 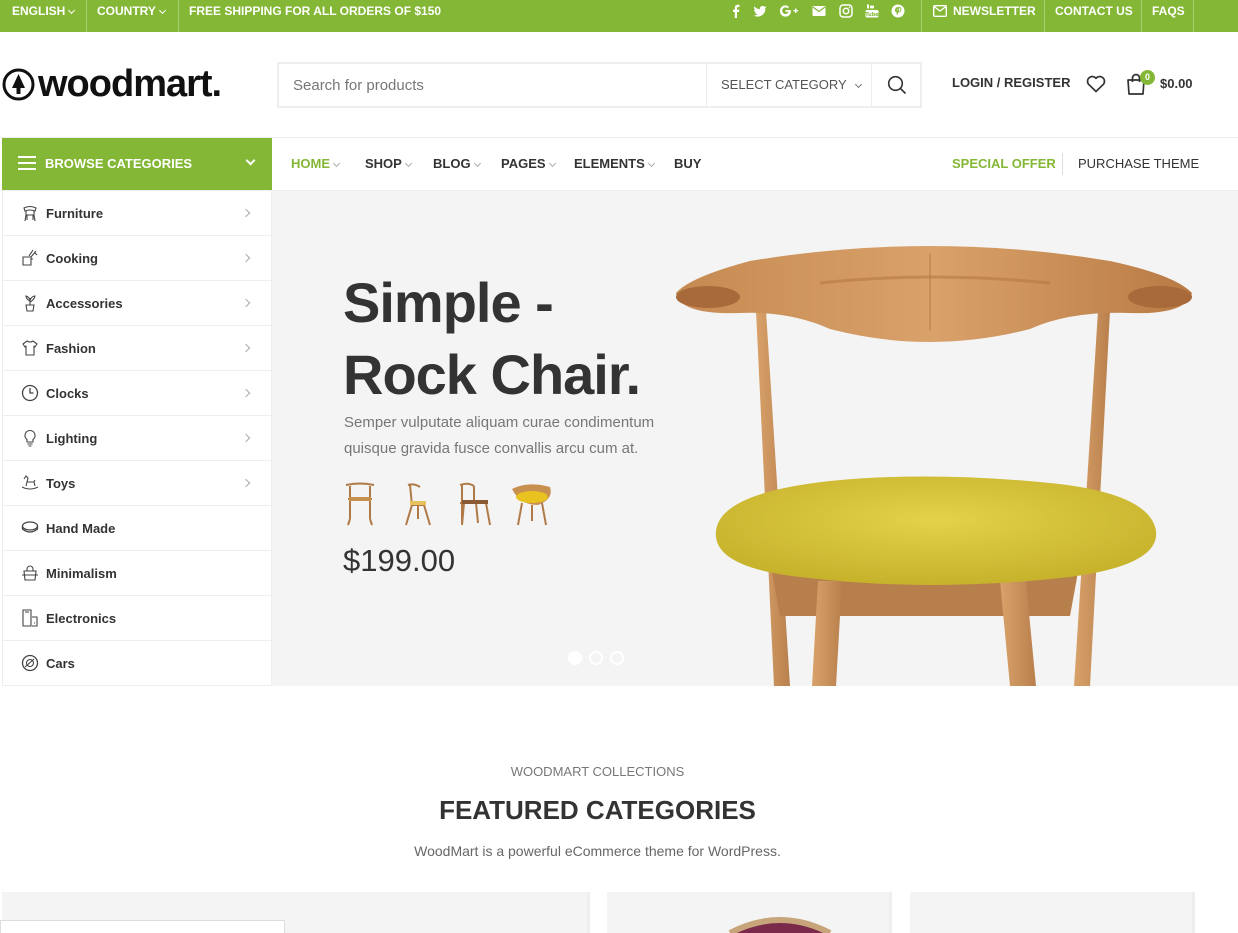 I want to click on category-item-hand-made: Hand Made, so click(x=137, y=528).